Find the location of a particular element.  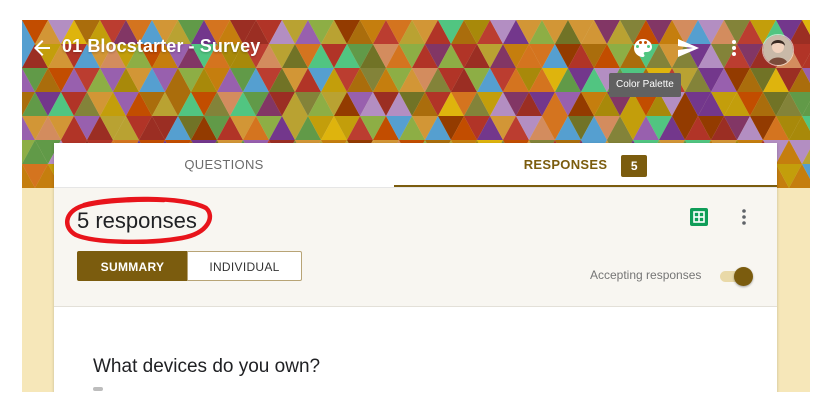

color-palette-tooltip: Color Palette is located at coordinates (645, 85).